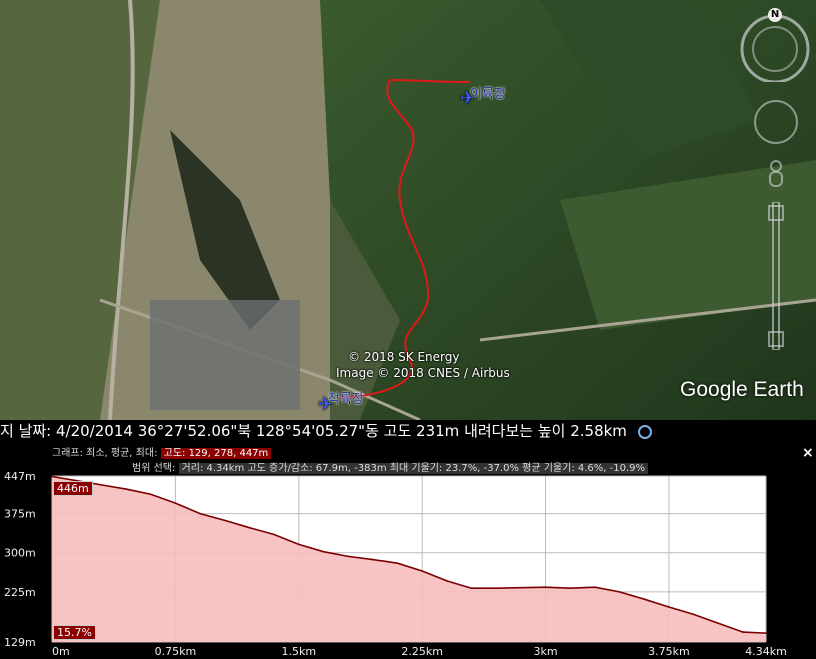  Describe the element at coordinates (20, 592) in the screenshot. I see `y-tick-label: 225m` at that location.